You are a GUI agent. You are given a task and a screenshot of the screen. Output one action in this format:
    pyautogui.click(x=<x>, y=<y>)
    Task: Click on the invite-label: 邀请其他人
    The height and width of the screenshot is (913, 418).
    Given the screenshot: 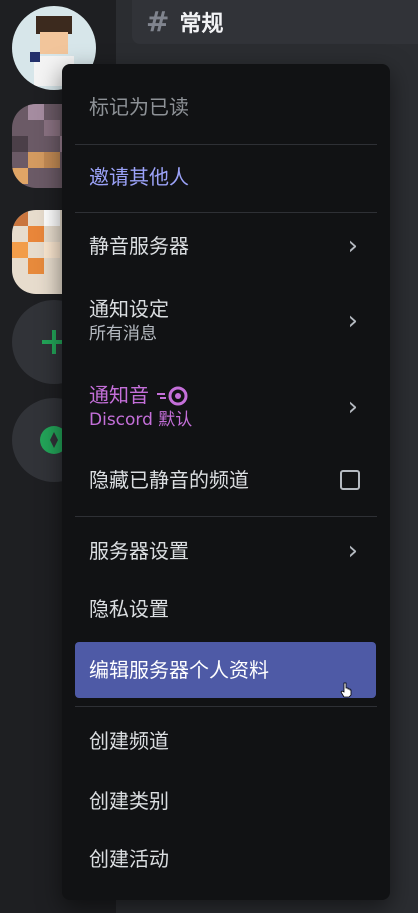 What is the action you would take?
    pyautogui.click(x=139, y=176)
    